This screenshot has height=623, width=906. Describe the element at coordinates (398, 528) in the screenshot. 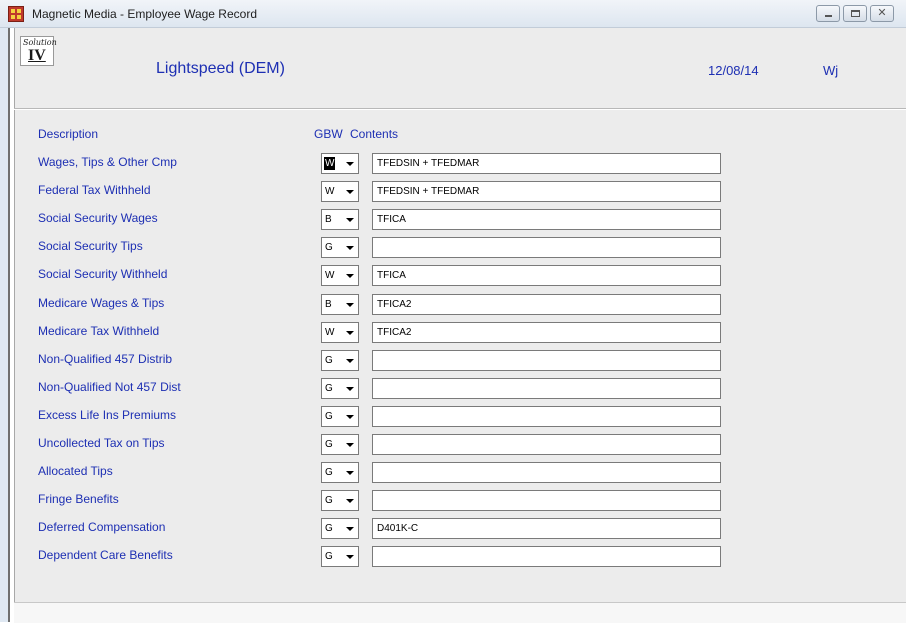

I see `contents-value: D401K-C` at that location.